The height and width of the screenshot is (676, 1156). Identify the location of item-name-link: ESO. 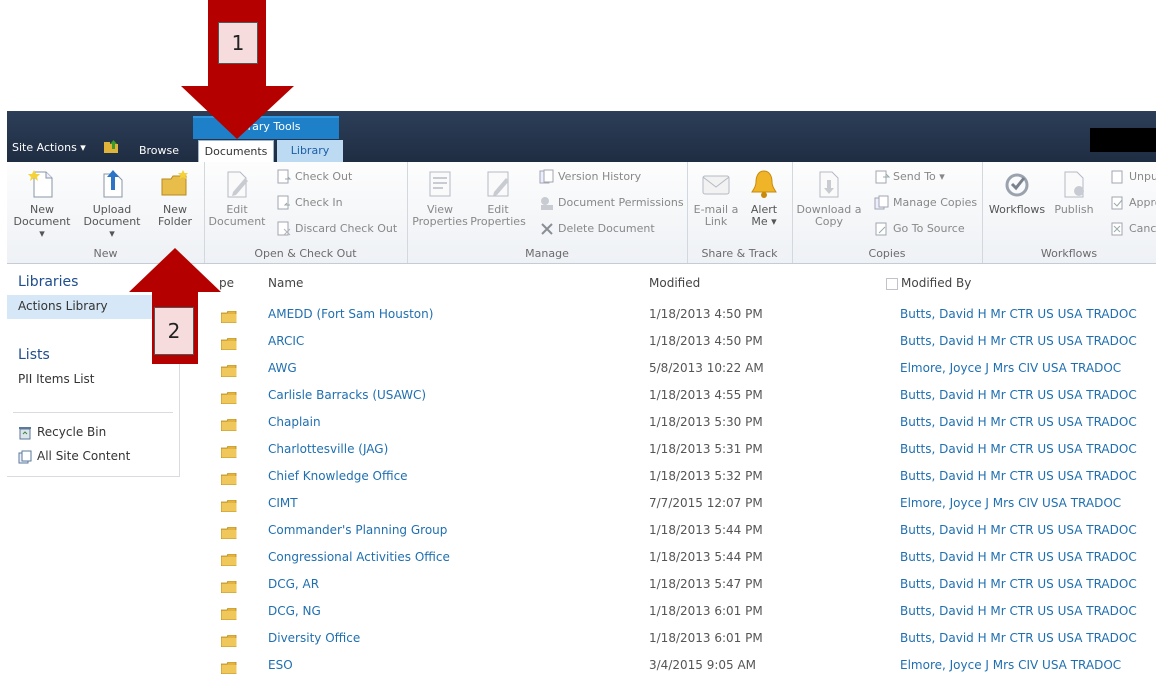
(280, 665).